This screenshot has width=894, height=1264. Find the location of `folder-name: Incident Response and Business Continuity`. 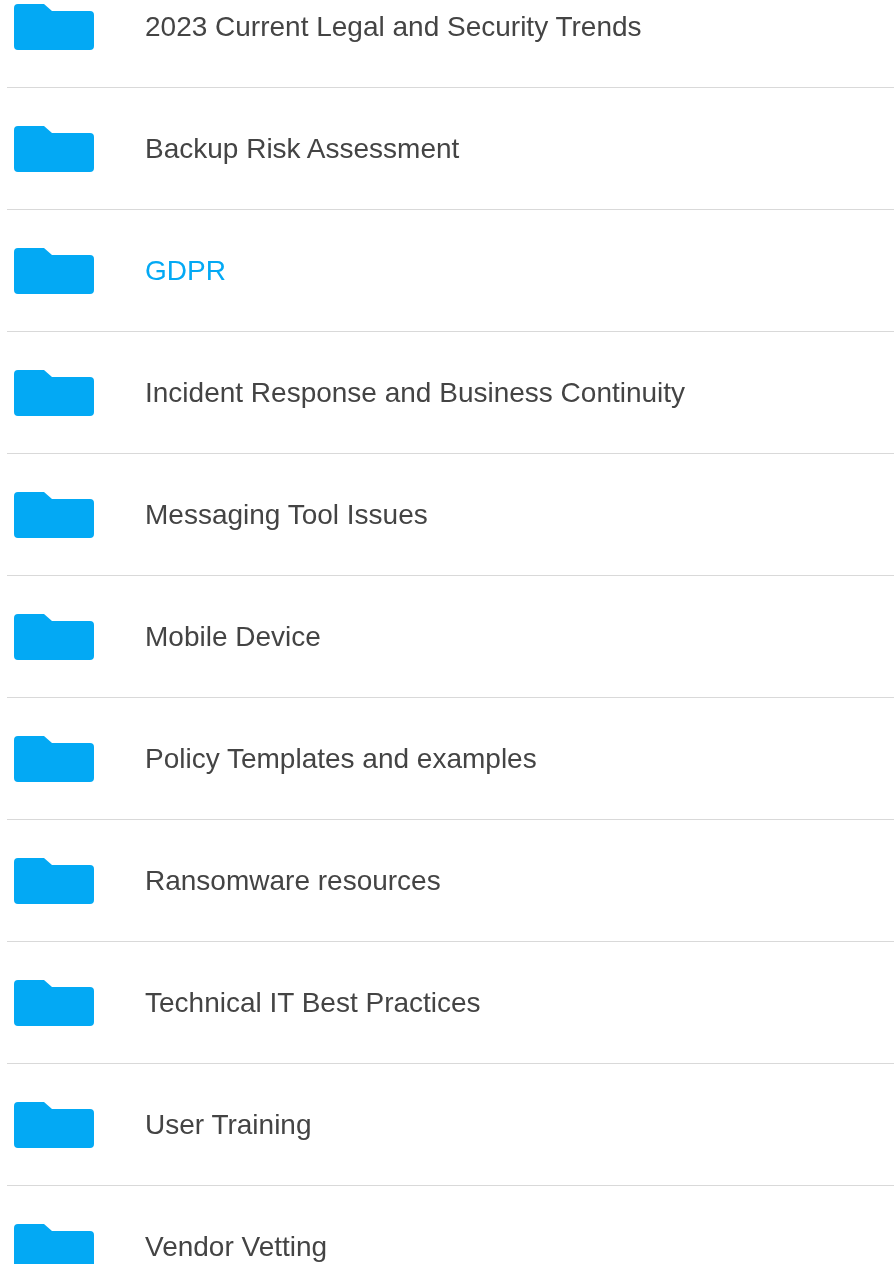

folder-name: Incident Response and Business Continuity is located at coordinates (415, 392).